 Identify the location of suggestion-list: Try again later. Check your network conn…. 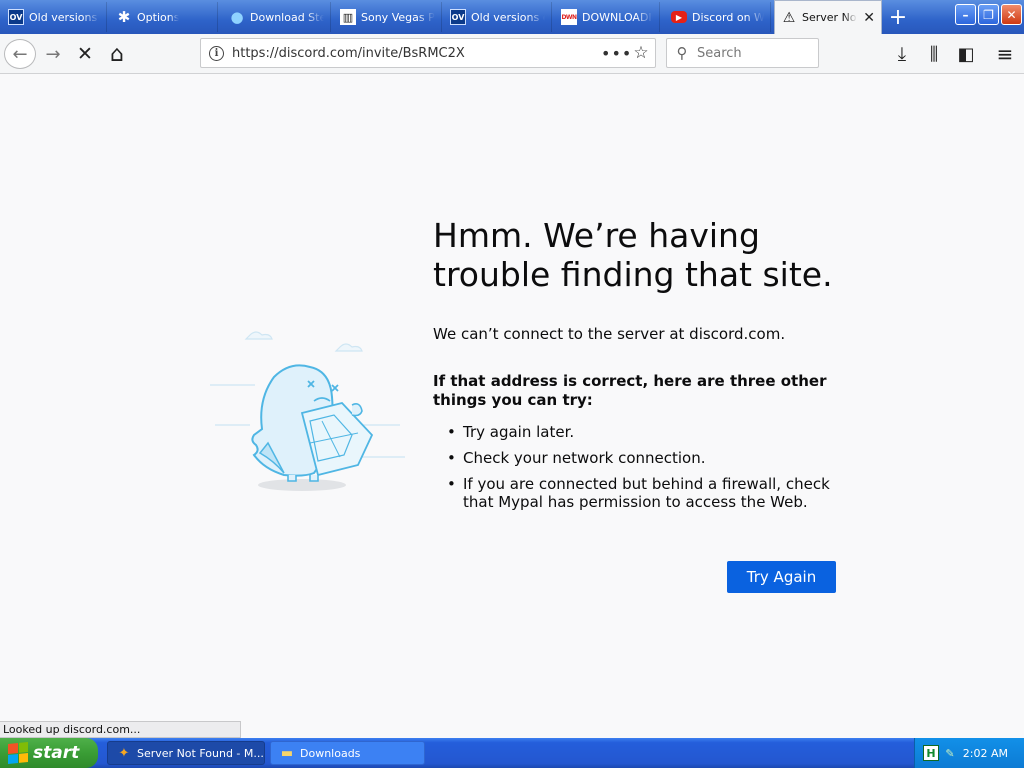
(645, 471).